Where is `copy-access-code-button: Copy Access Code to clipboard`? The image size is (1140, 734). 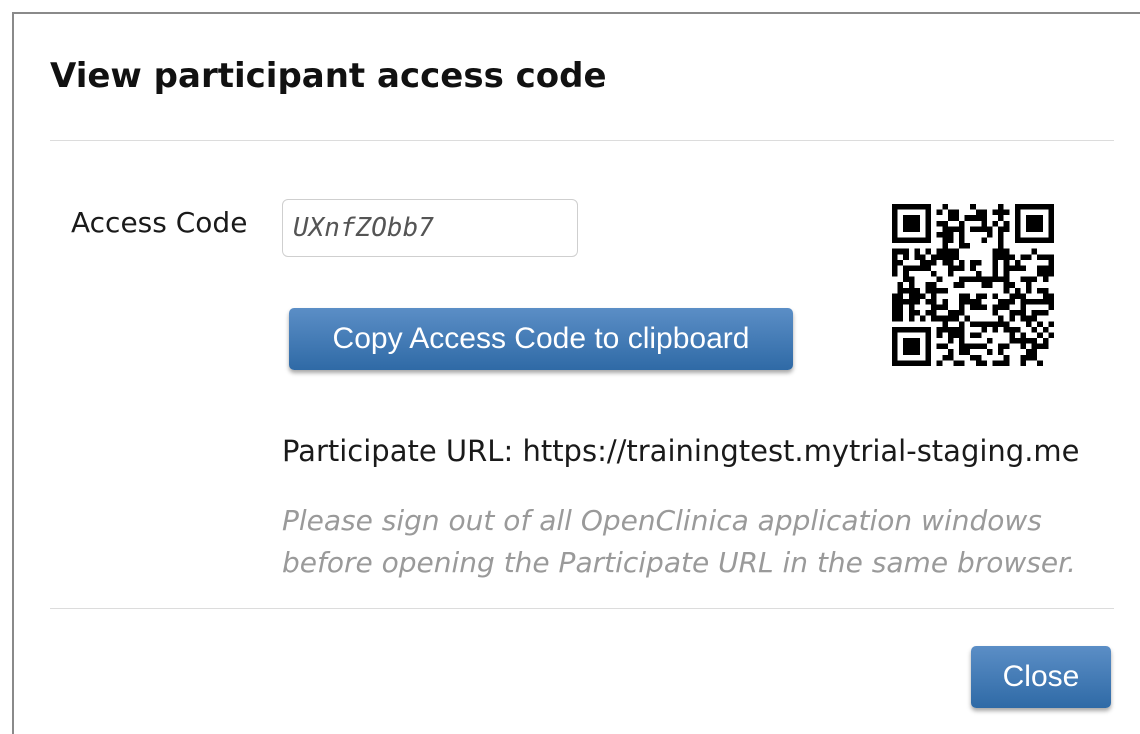 copy-access-code-button: Copy Access Code to clipboard is located at coordinates (541, 339).